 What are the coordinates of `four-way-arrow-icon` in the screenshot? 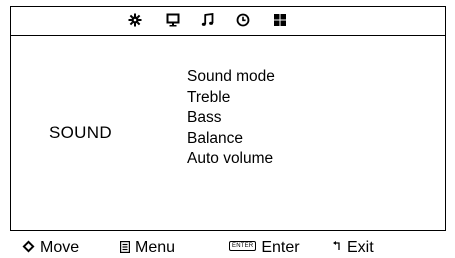 It's located at (28, 246).